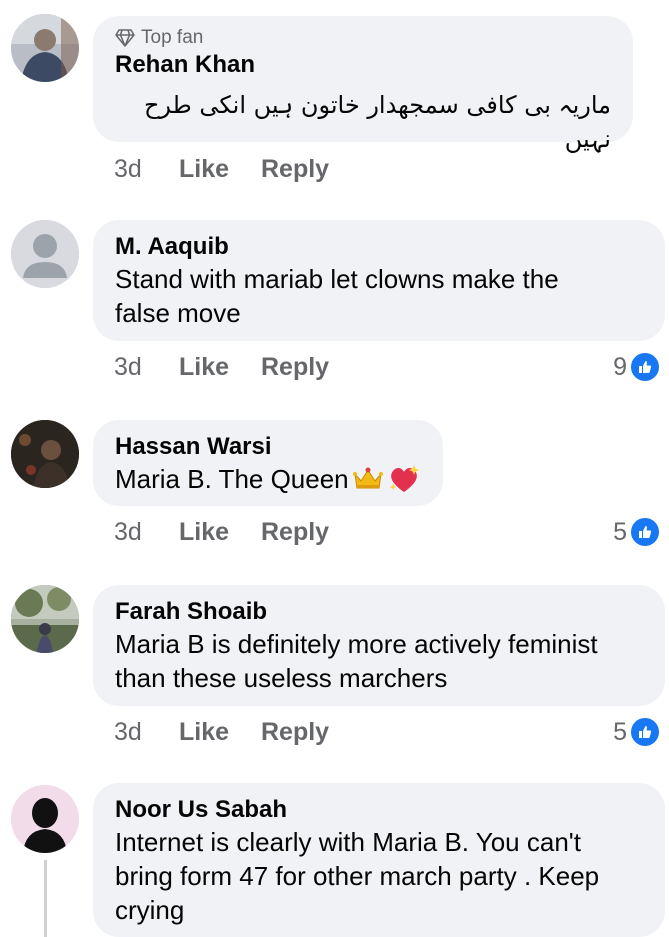 The width and height of the screenshot is (669, 937). Describe the element at coordinates (125, 38) in the screenshot. I see `diamond-icon` at that location.